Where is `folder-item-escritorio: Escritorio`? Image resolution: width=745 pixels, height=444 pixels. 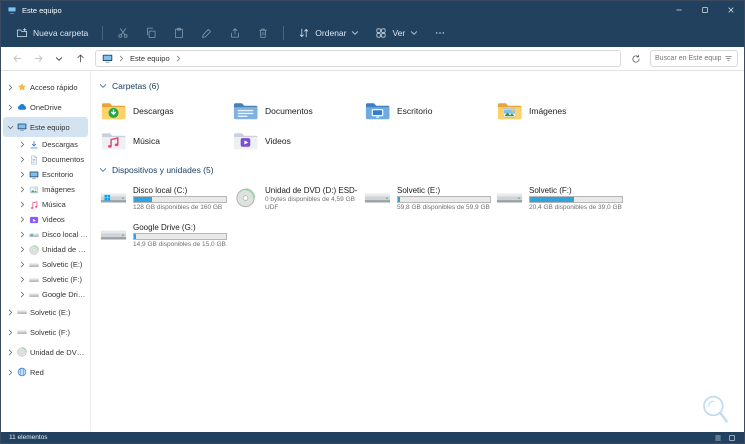
folder-item-escritorio: Escritorio is located at coordinates (427, 110).